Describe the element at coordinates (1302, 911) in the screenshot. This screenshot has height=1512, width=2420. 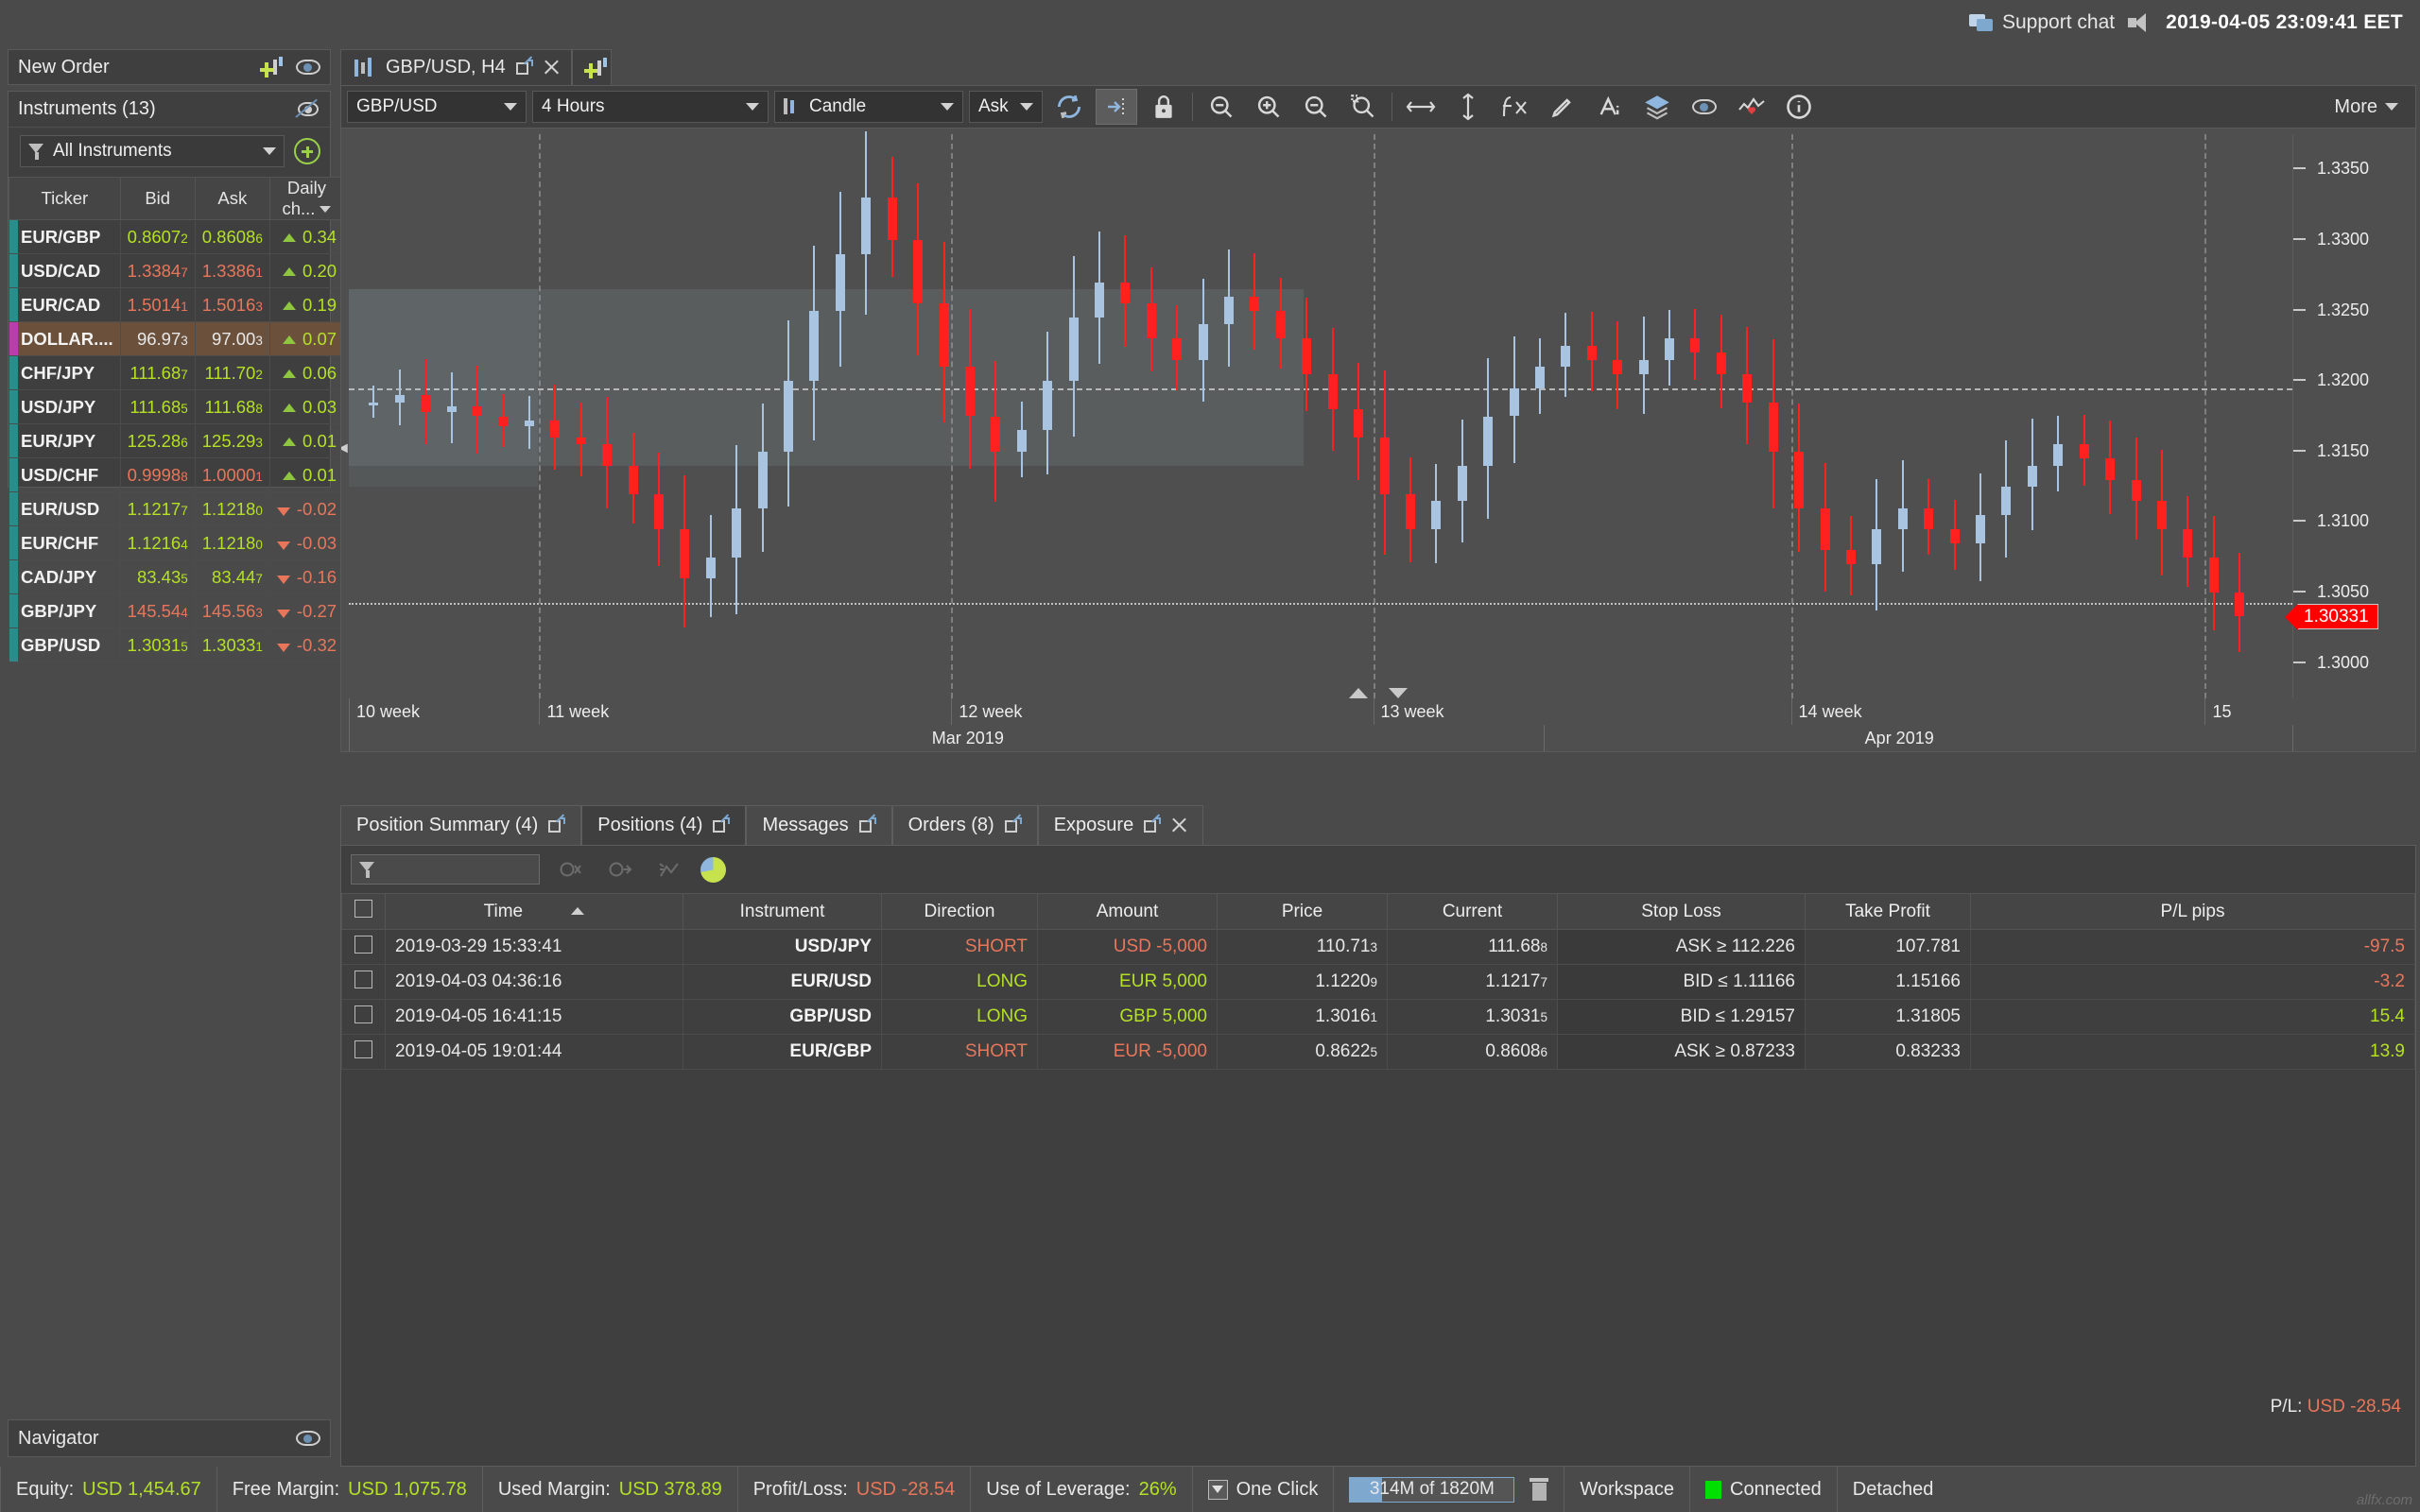
I see `col-price: Price` at that location.